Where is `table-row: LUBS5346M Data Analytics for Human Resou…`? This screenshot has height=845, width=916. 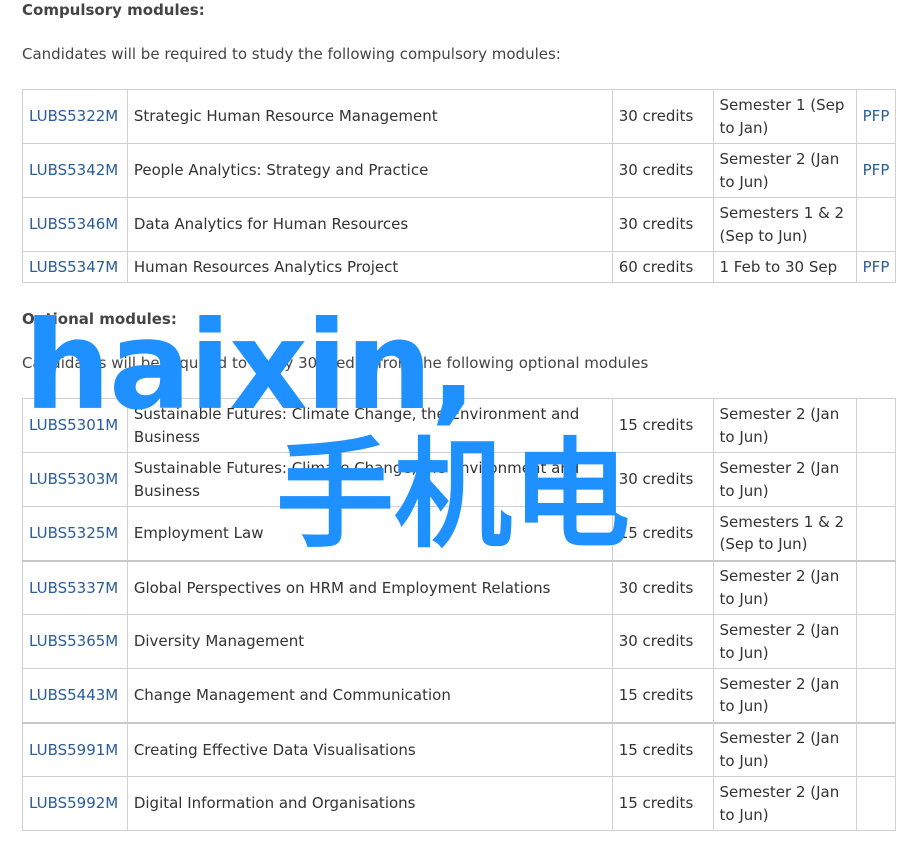
table-row: LUBS5346M Data Analytics for Human Resou… is located at coordinates (459, 224).